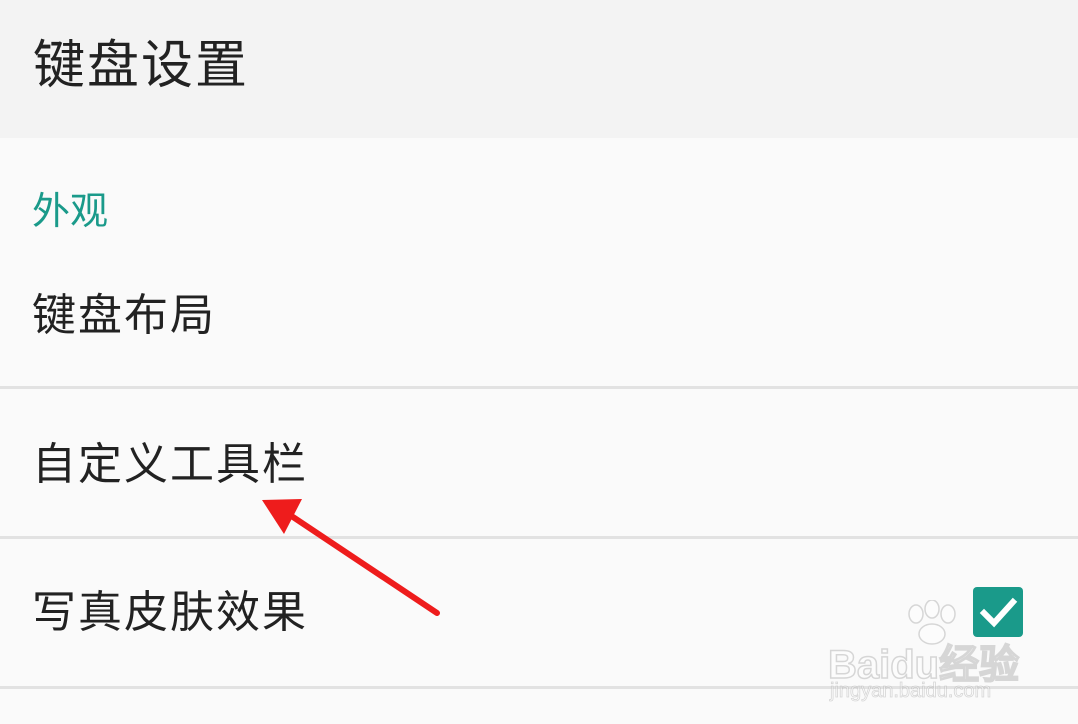 The width and height of the screenshot is (1078, 724). What do you see at coordinates (932, 655) in the screenshot?
I see `watermark: Baidu经验 jingyan.baidu.com` at bounding box center [932, 655].